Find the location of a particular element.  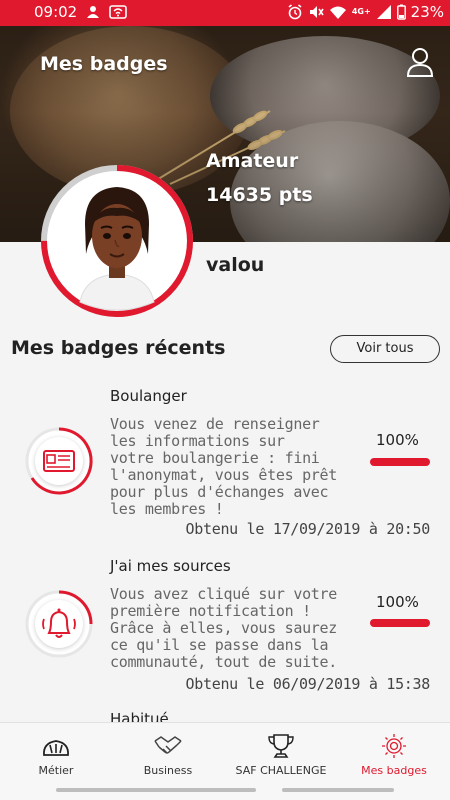

app-notification-icon is located at coordinates (93, 12).